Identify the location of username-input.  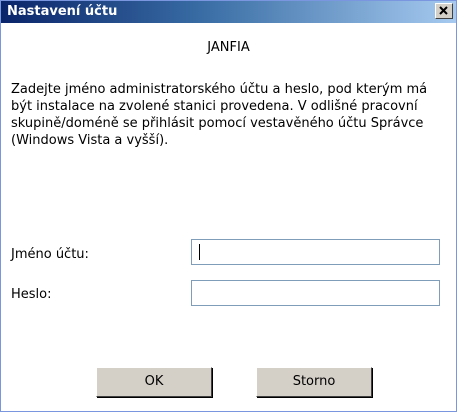
(315, 252).